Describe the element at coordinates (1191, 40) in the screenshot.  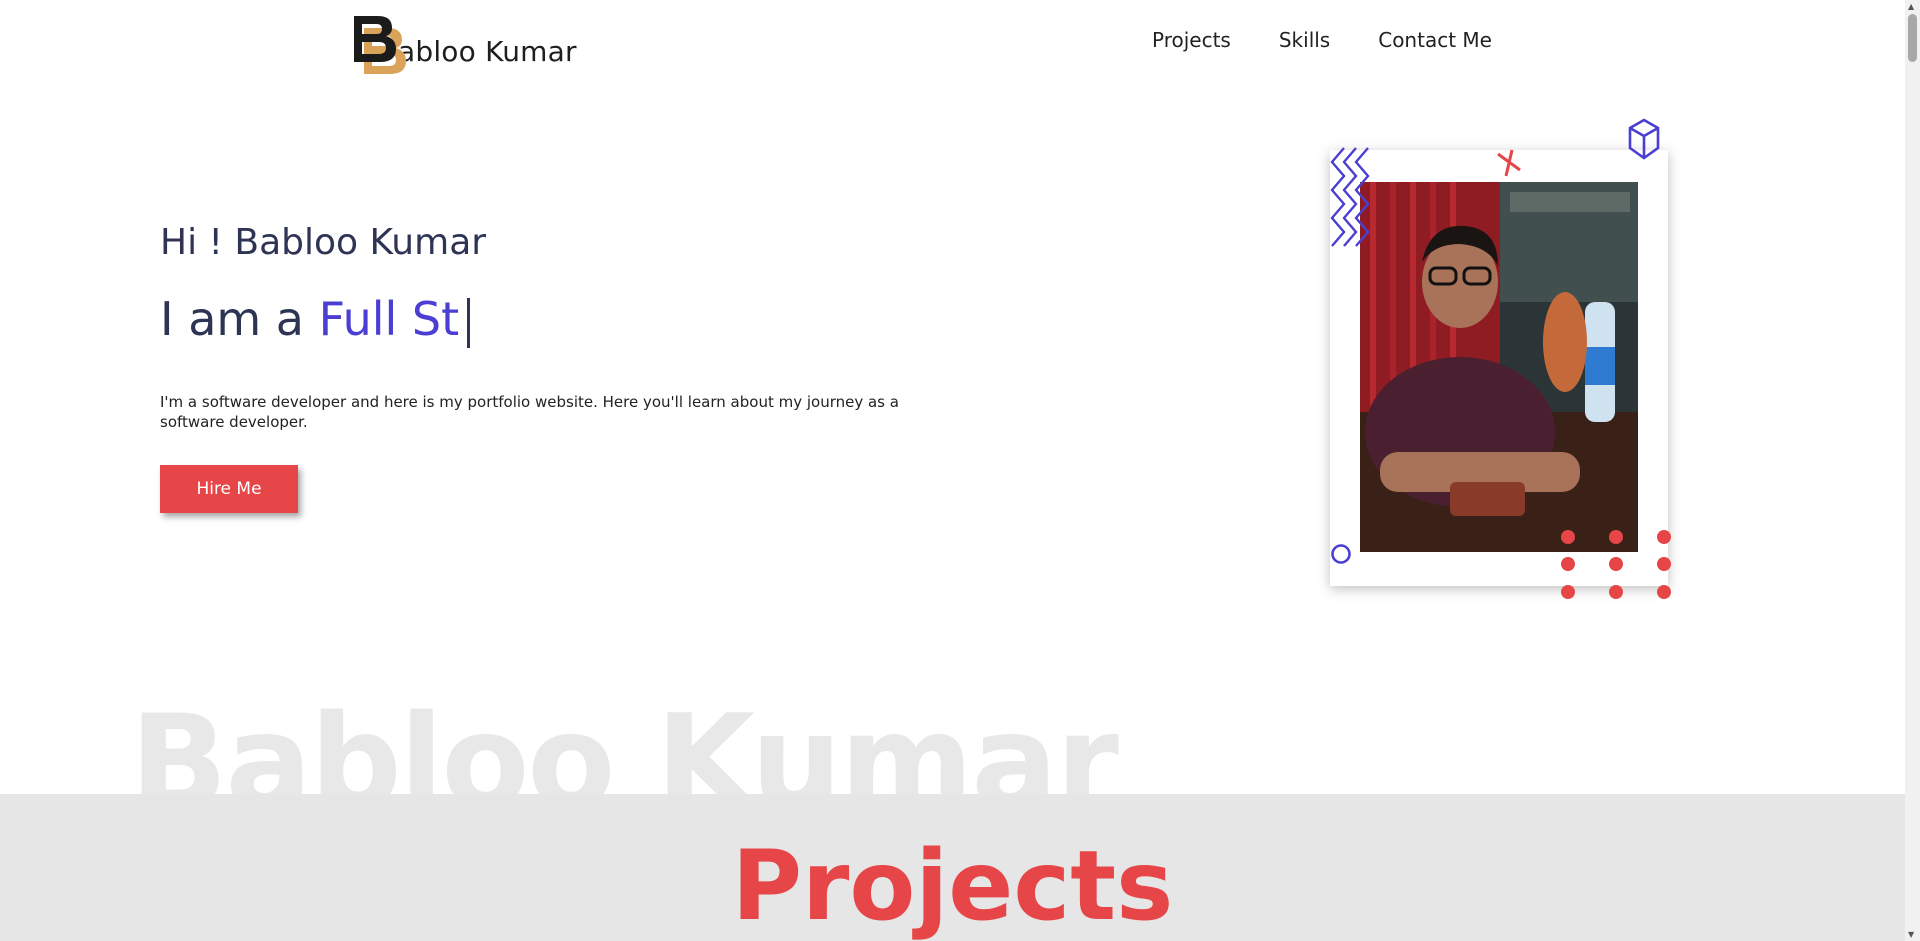
I see `nav-projects: Projects` at that location.